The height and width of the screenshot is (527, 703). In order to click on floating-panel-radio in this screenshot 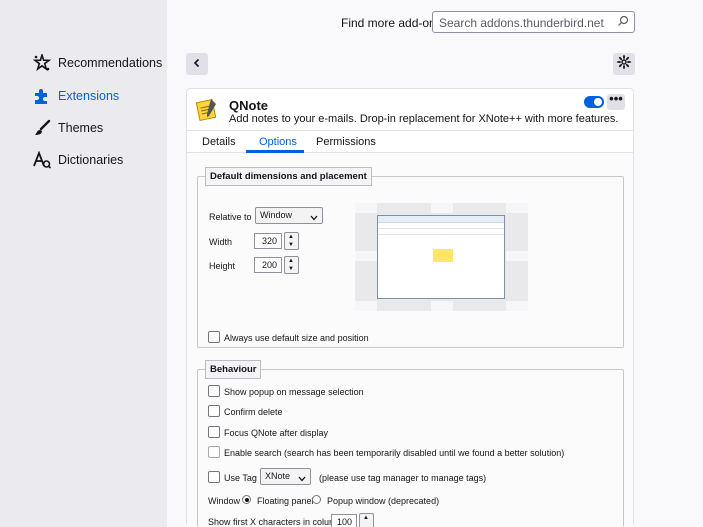, I will do `click(246, 499)`.